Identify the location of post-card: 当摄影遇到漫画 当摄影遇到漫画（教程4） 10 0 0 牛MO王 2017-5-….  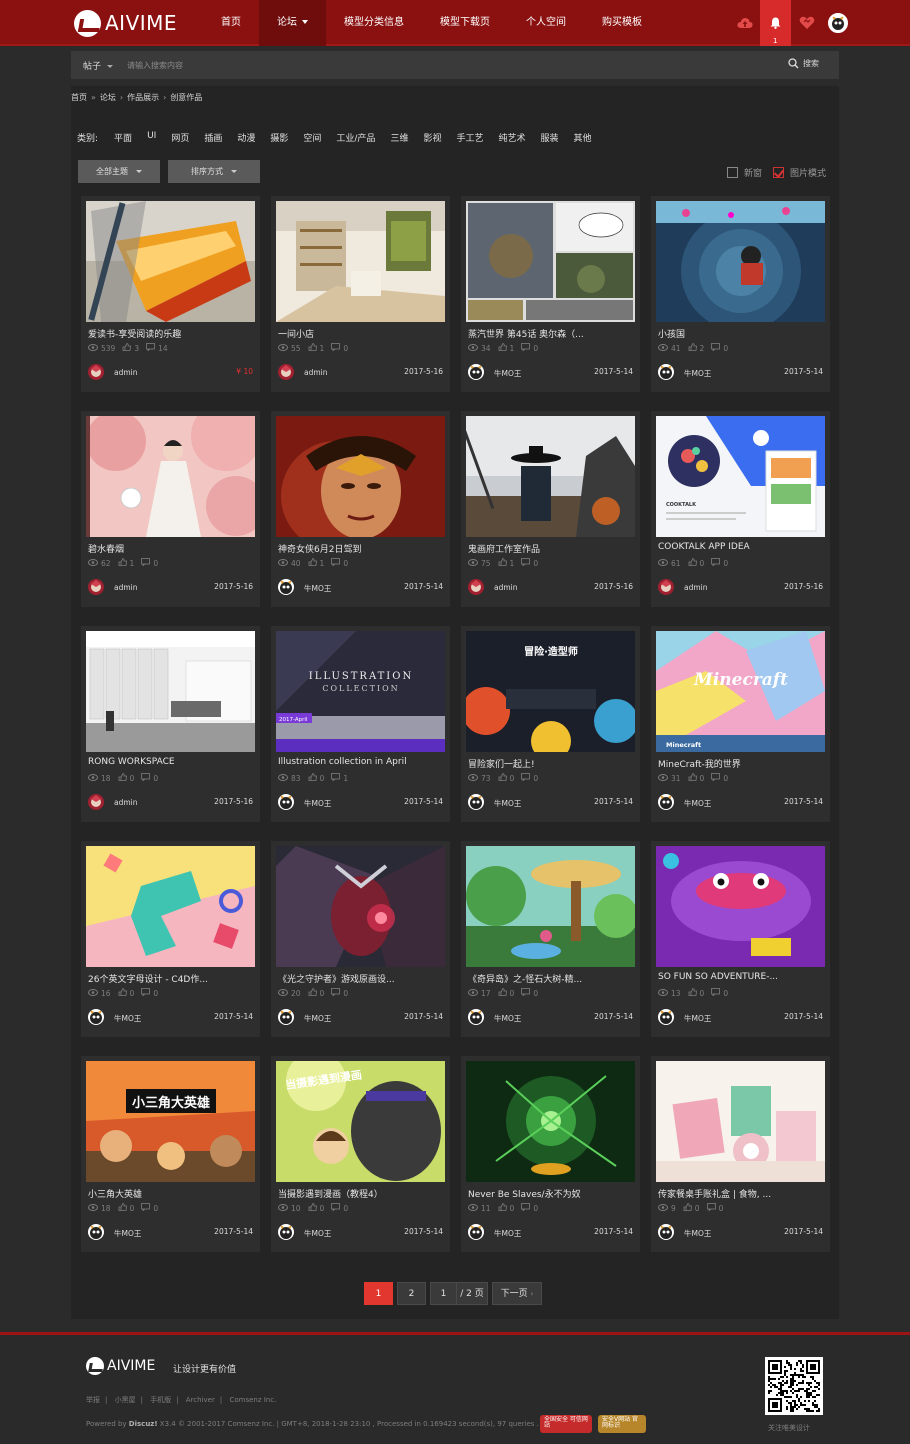
(360, 1154).